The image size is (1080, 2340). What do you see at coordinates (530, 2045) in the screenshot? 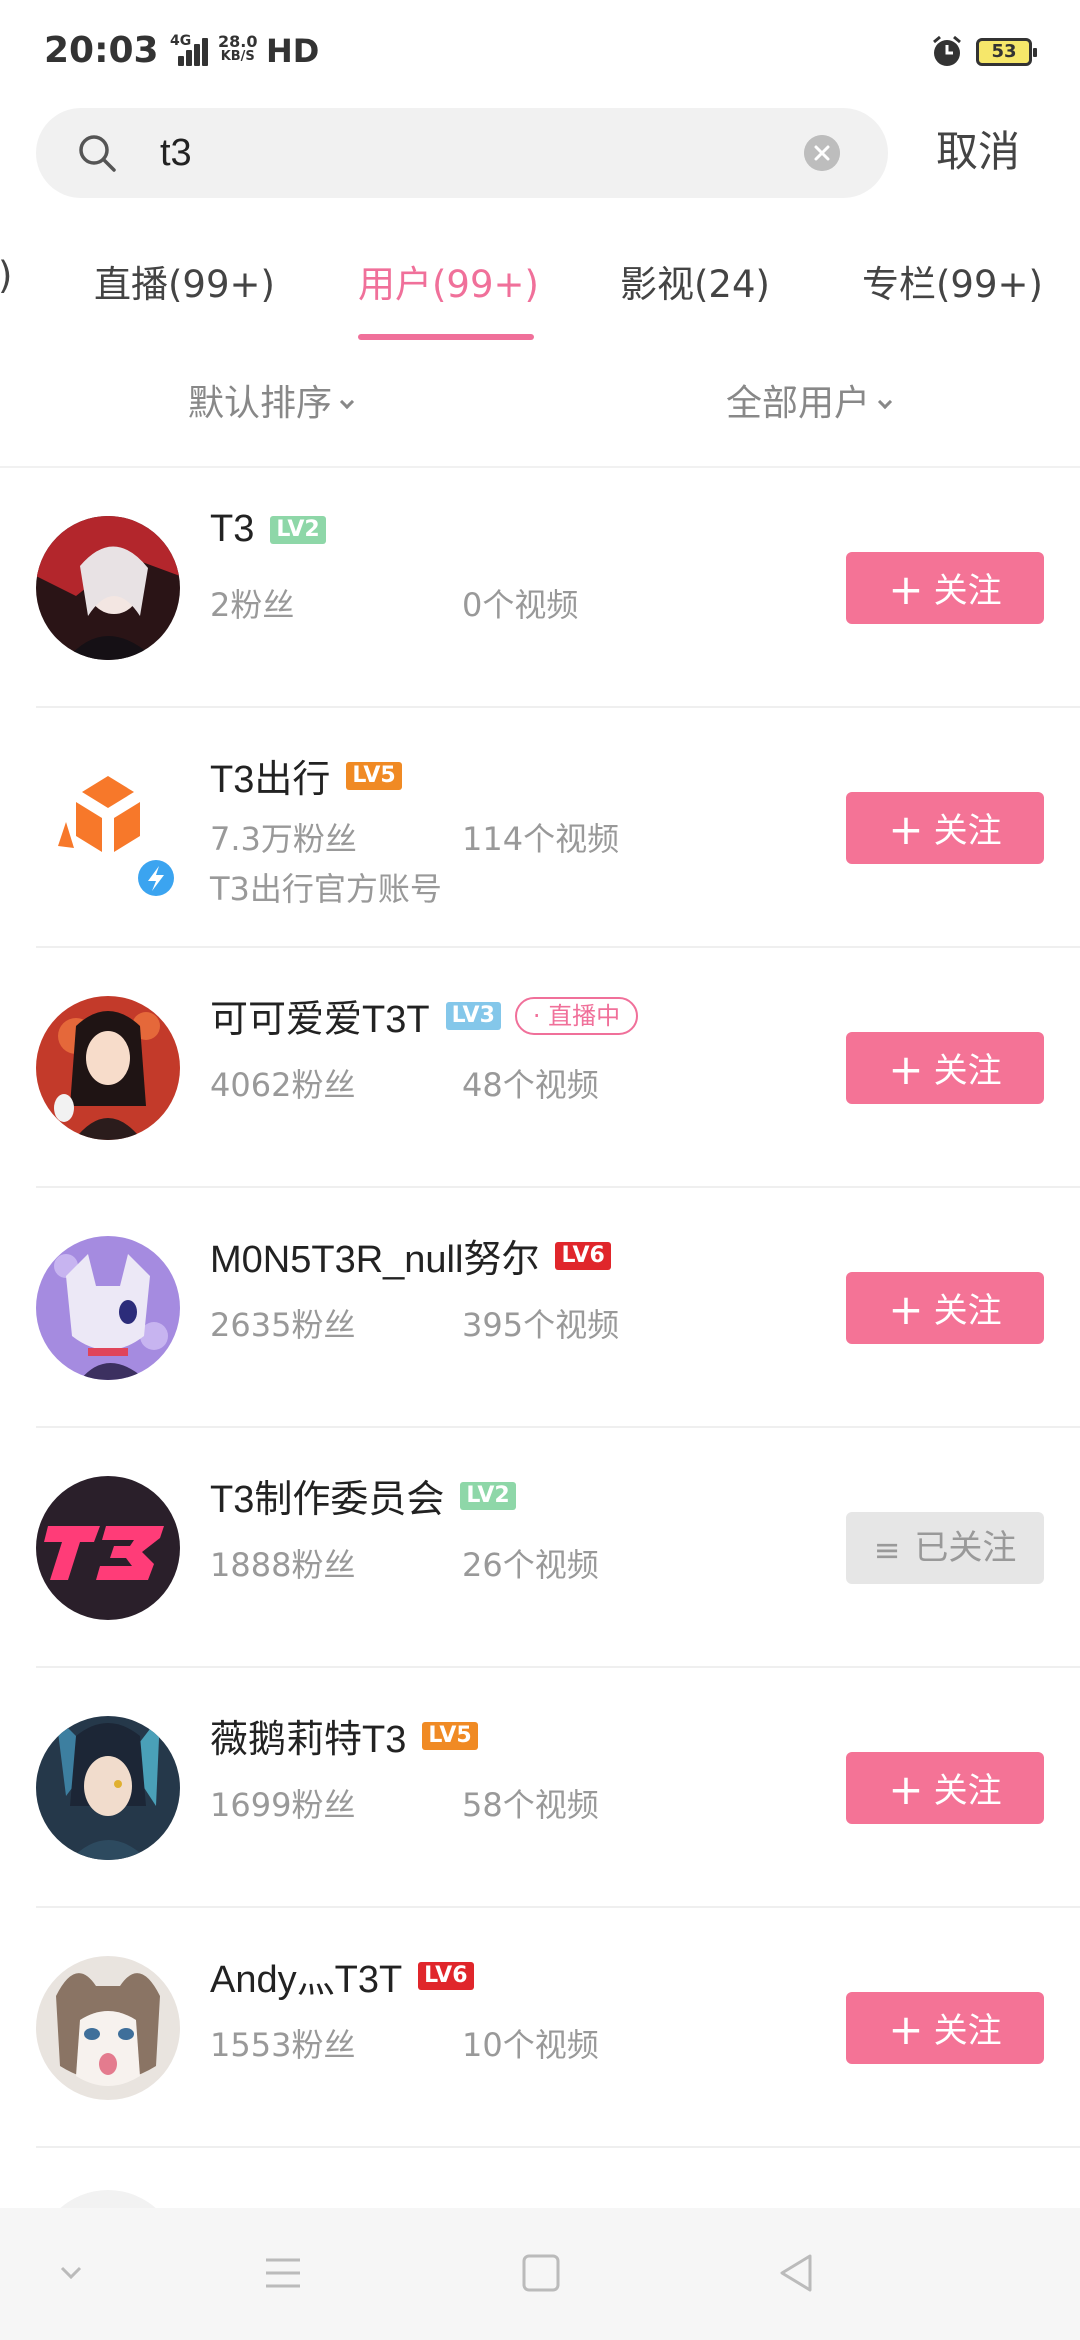
I see `video-count: 10个视频` at bounding box center [530, 2045].